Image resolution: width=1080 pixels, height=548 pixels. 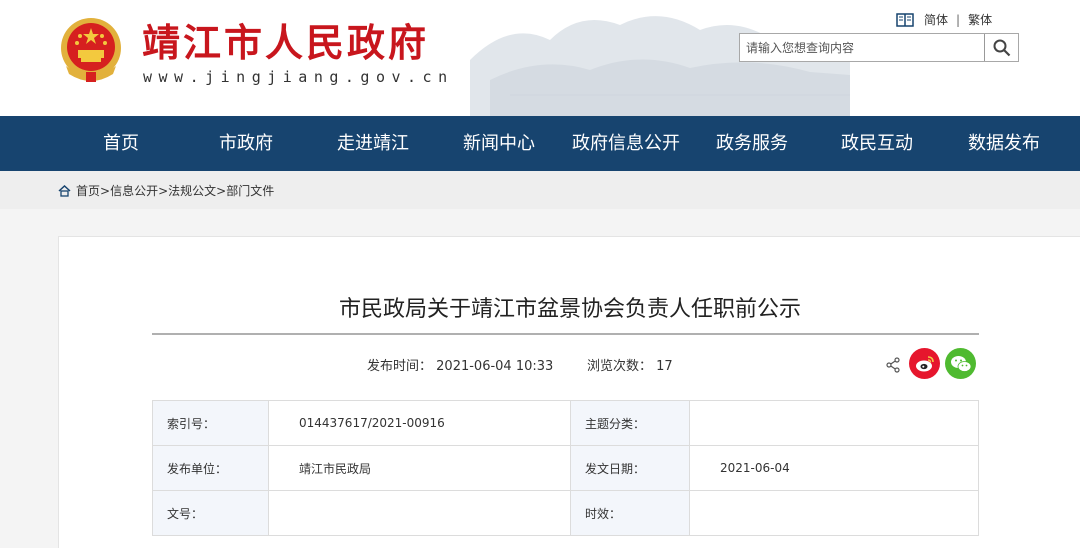 I want to click on weibo-share-button, so click(x=924, y=363).